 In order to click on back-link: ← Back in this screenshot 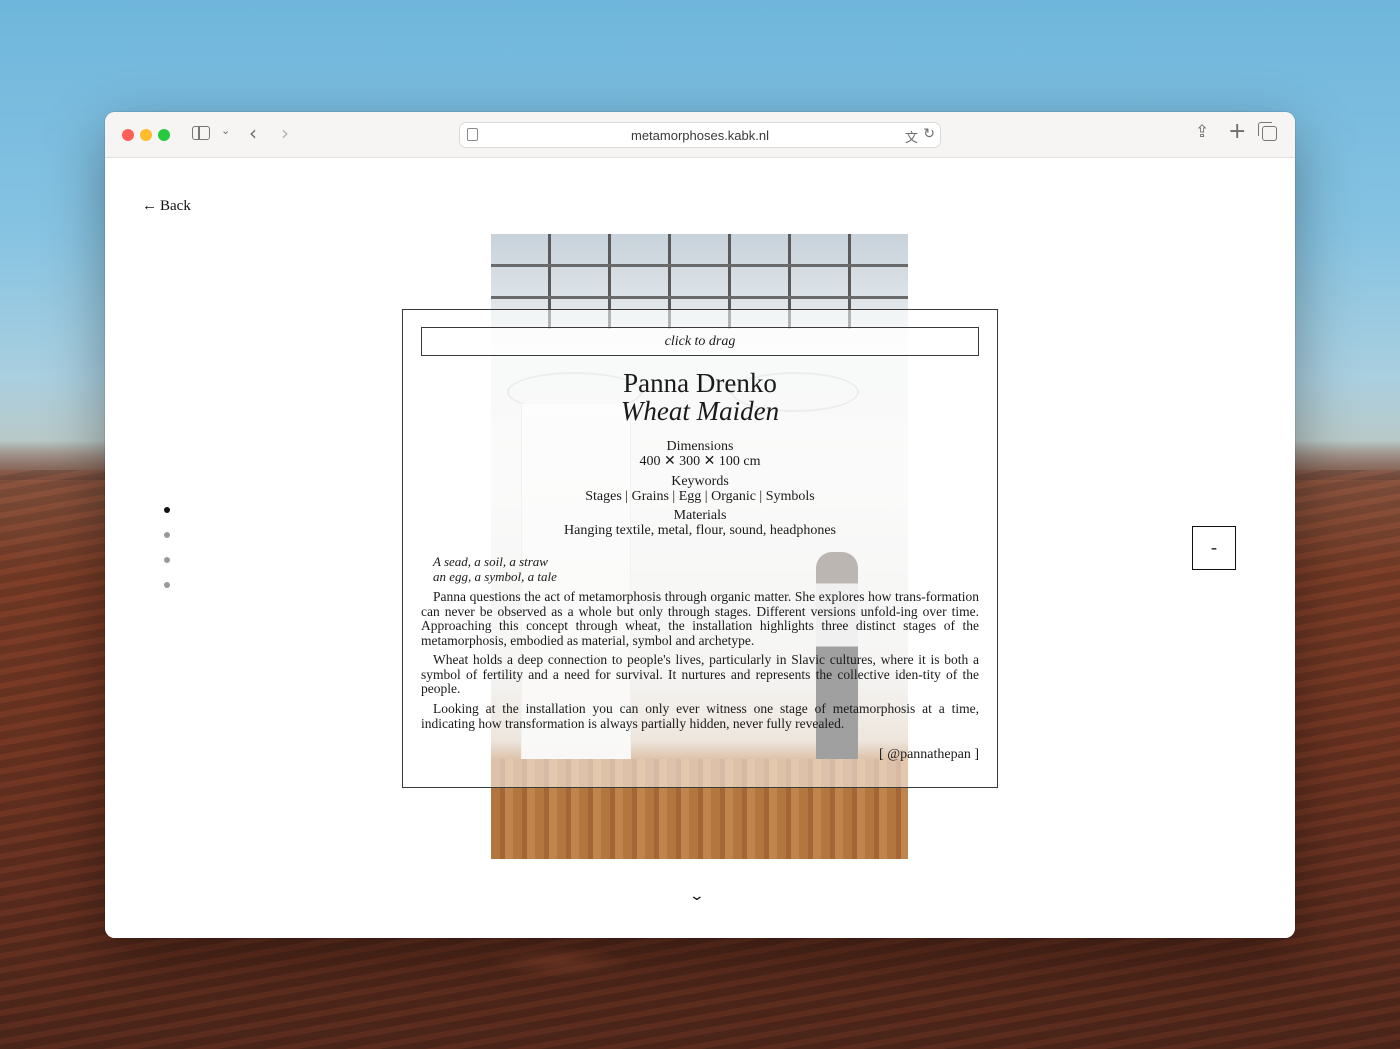, I will do `click(166, 206)`.